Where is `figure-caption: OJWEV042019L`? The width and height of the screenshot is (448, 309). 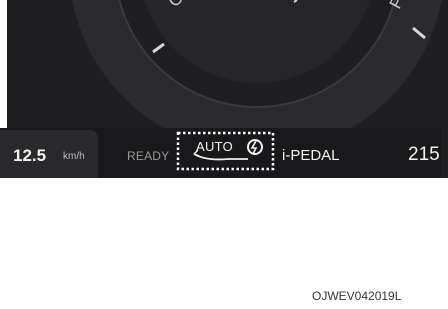
figure-caption: OJWEV042019L is located at coordinates (357, 296).